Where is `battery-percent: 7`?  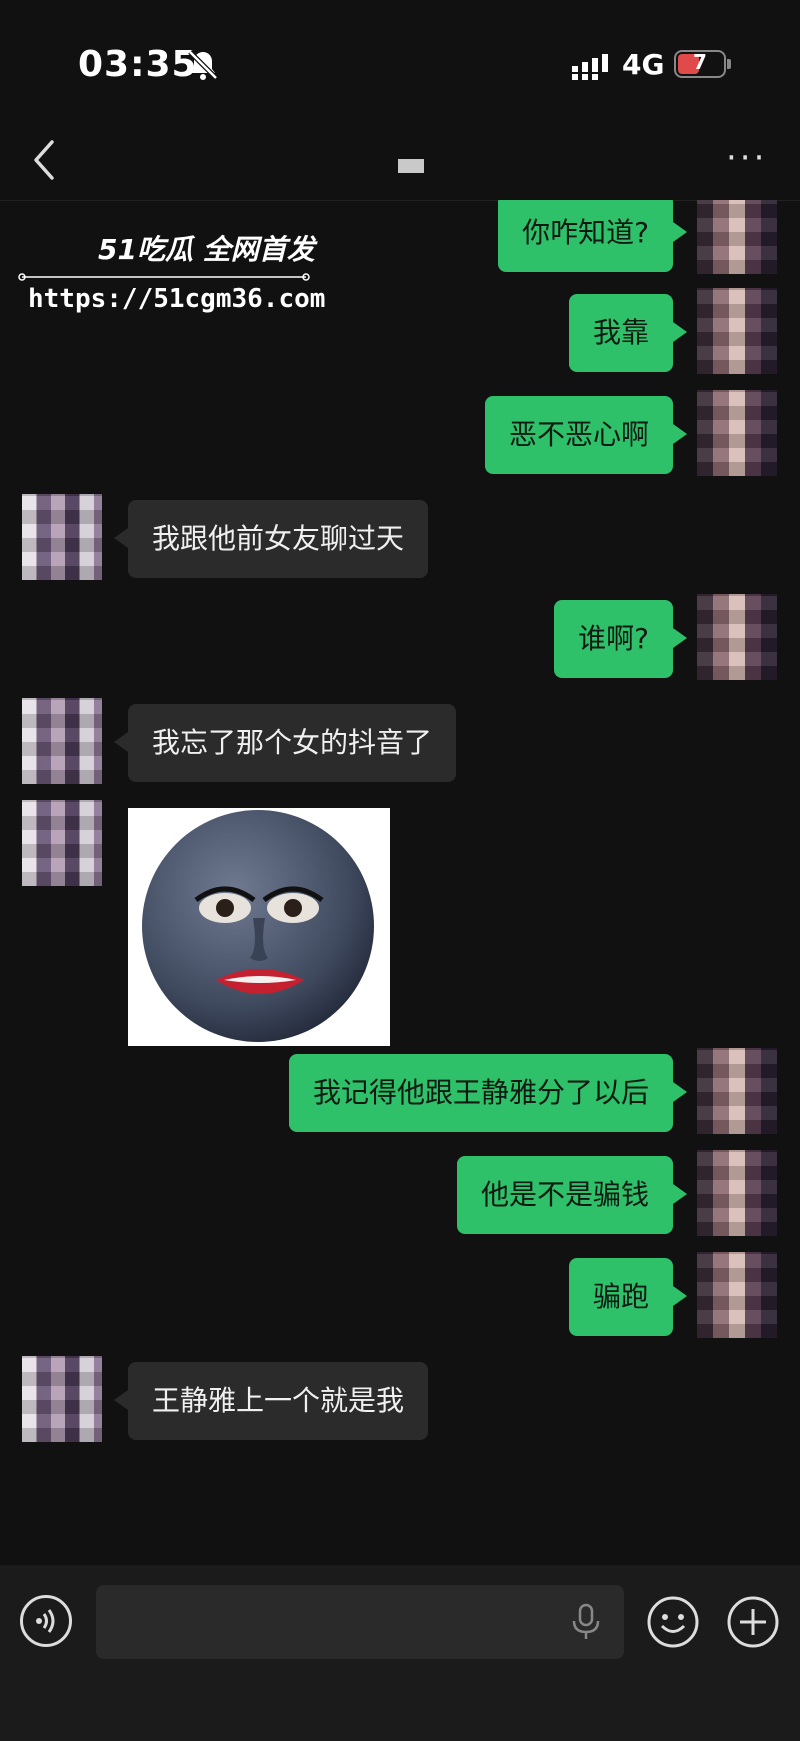 battery-percent: 7 is located at coordinates (700, 62).